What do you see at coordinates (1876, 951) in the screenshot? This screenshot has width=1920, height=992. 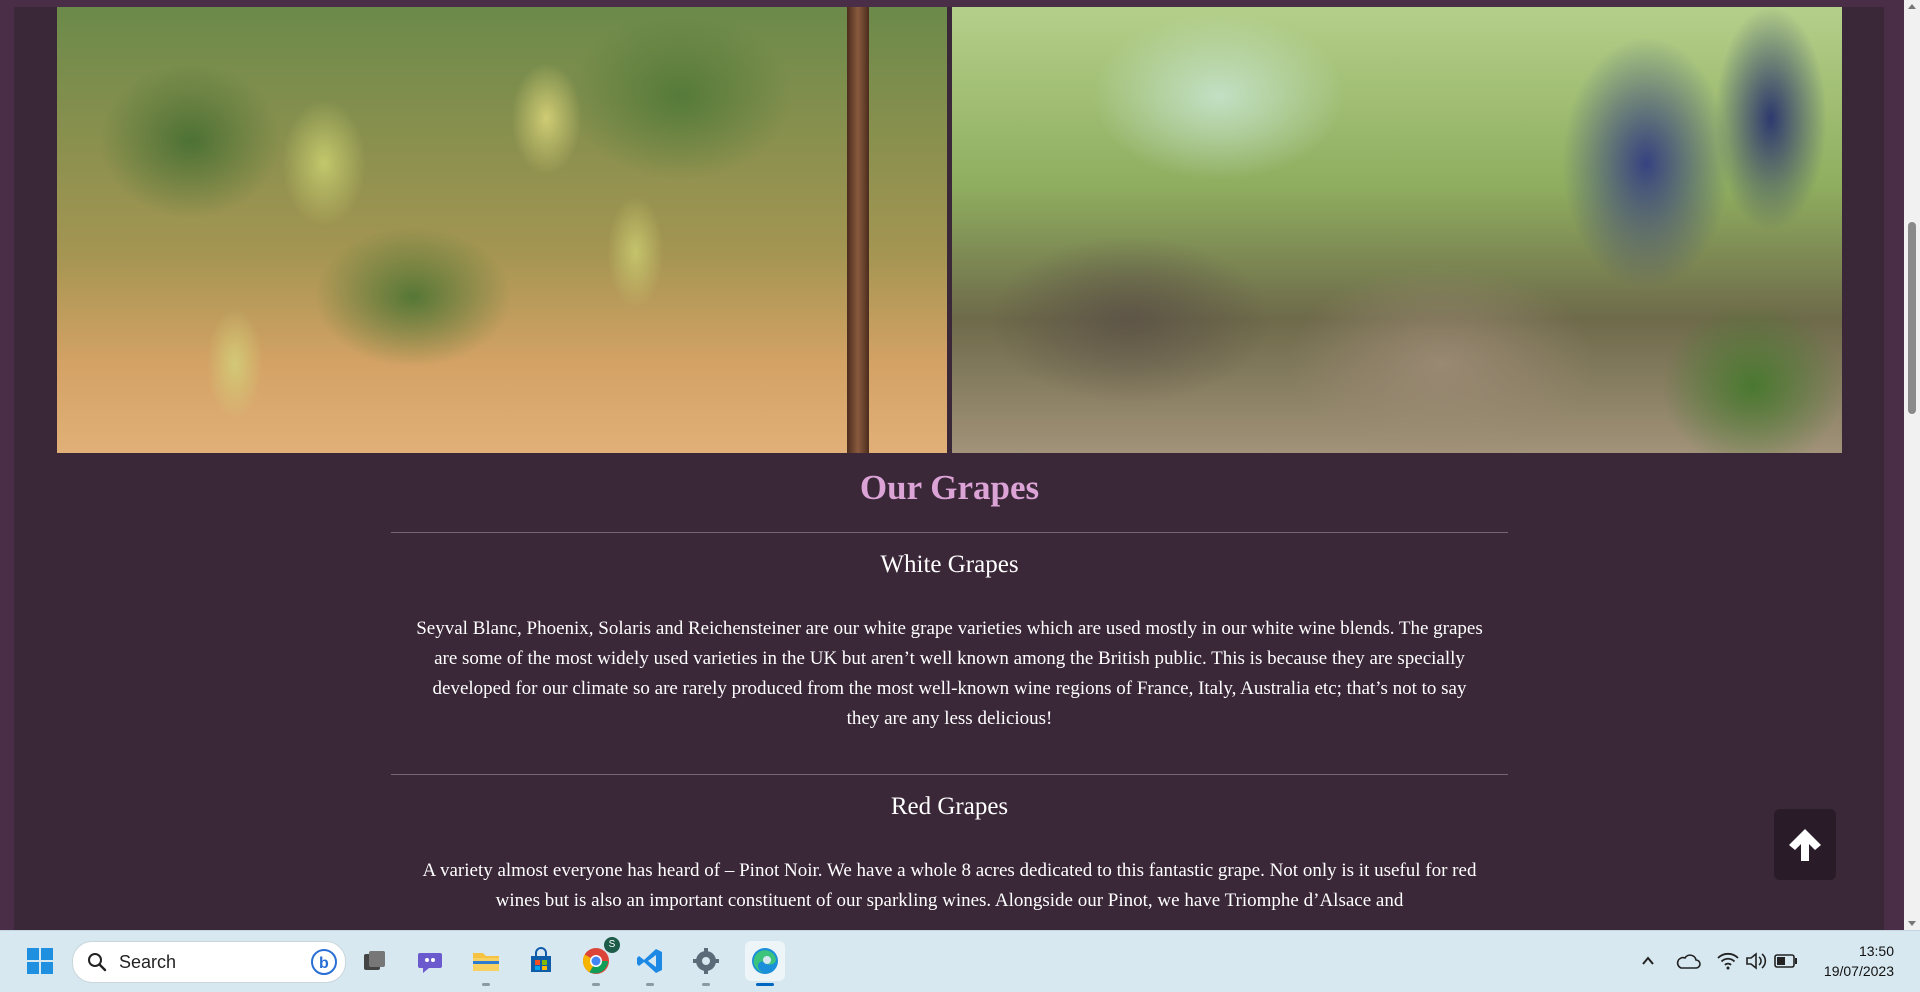 I see `clock-time: 13:50` at bounding box center [1876, 951].